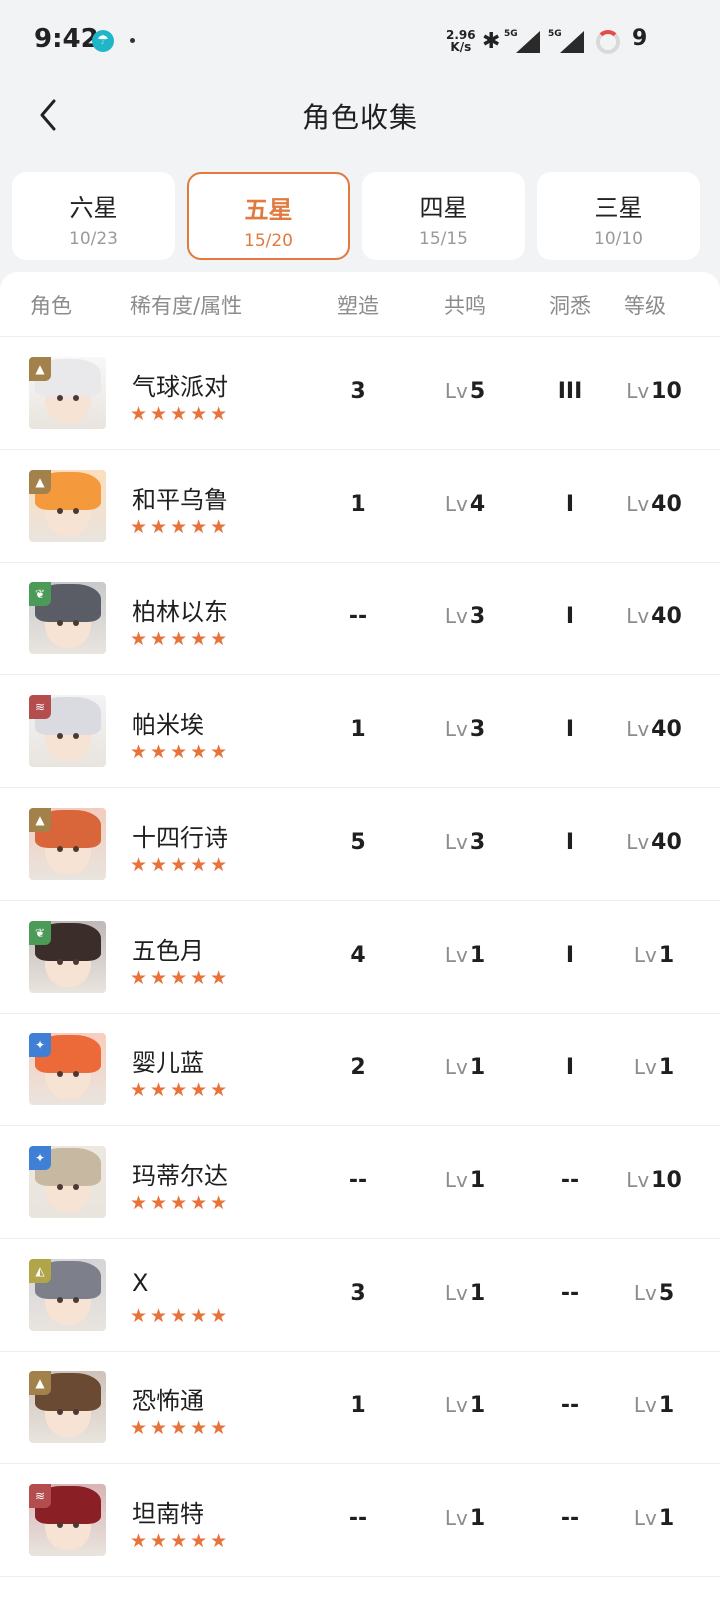 This screenshot has width=720, height=1612. What do you see at coordinates (618, 216) in the screenshot?
I see `tab-three-star: 三星 10/10` at bounding box center [618, 216].